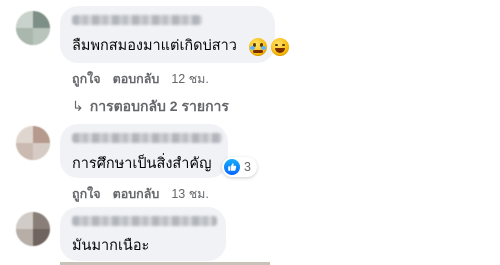 The height and width of the screenshot is (265, 500). Describe the element at coordinates (258, 47) in the screenshot. I see `face-holding-back-tears-icon` at that location.